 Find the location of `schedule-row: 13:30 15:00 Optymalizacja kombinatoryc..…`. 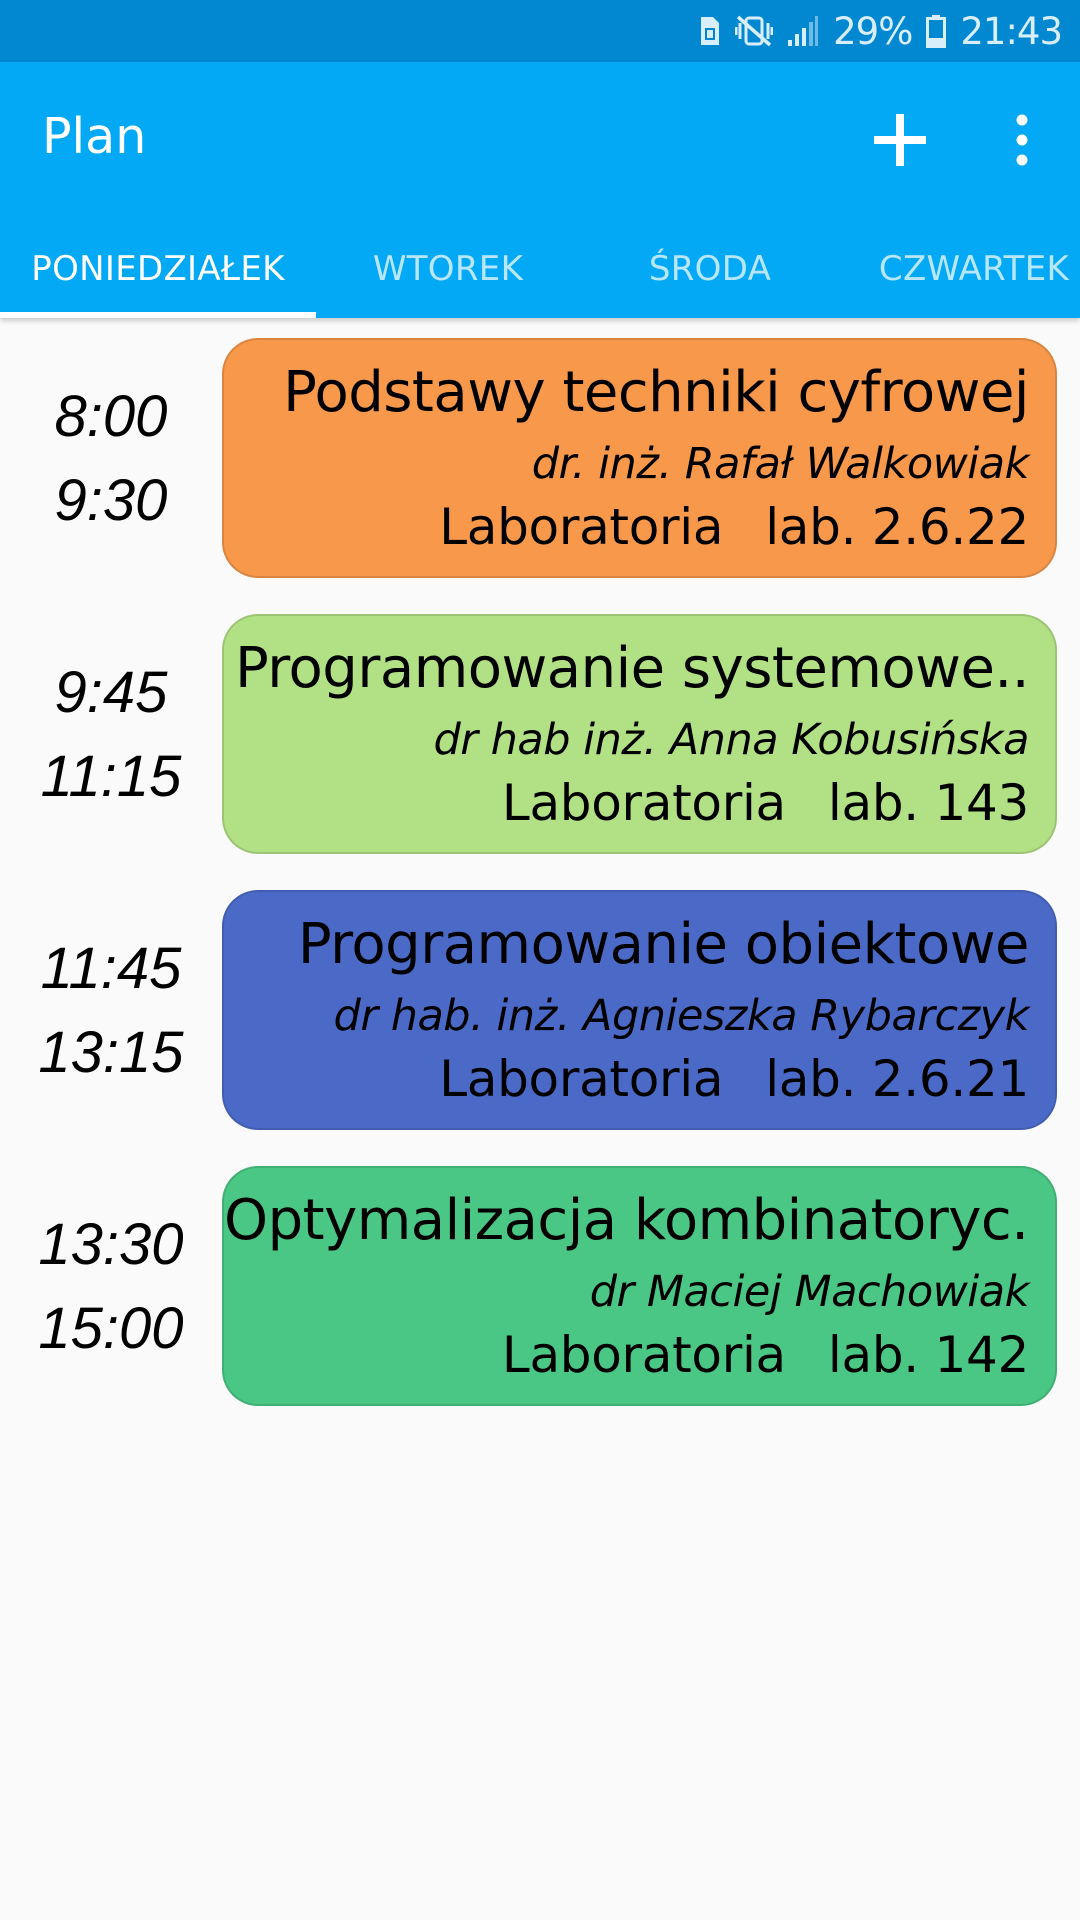

schedule-row: 13:30 15:00 Optymalizacja kombinatoryc..… is located at coordinates (540, 1287).